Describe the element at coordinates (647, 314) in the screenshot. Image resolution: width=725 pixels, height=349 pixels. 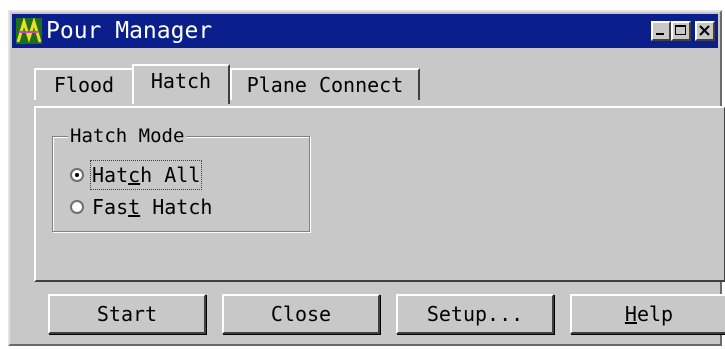
I see `help-button: Help` at that location.